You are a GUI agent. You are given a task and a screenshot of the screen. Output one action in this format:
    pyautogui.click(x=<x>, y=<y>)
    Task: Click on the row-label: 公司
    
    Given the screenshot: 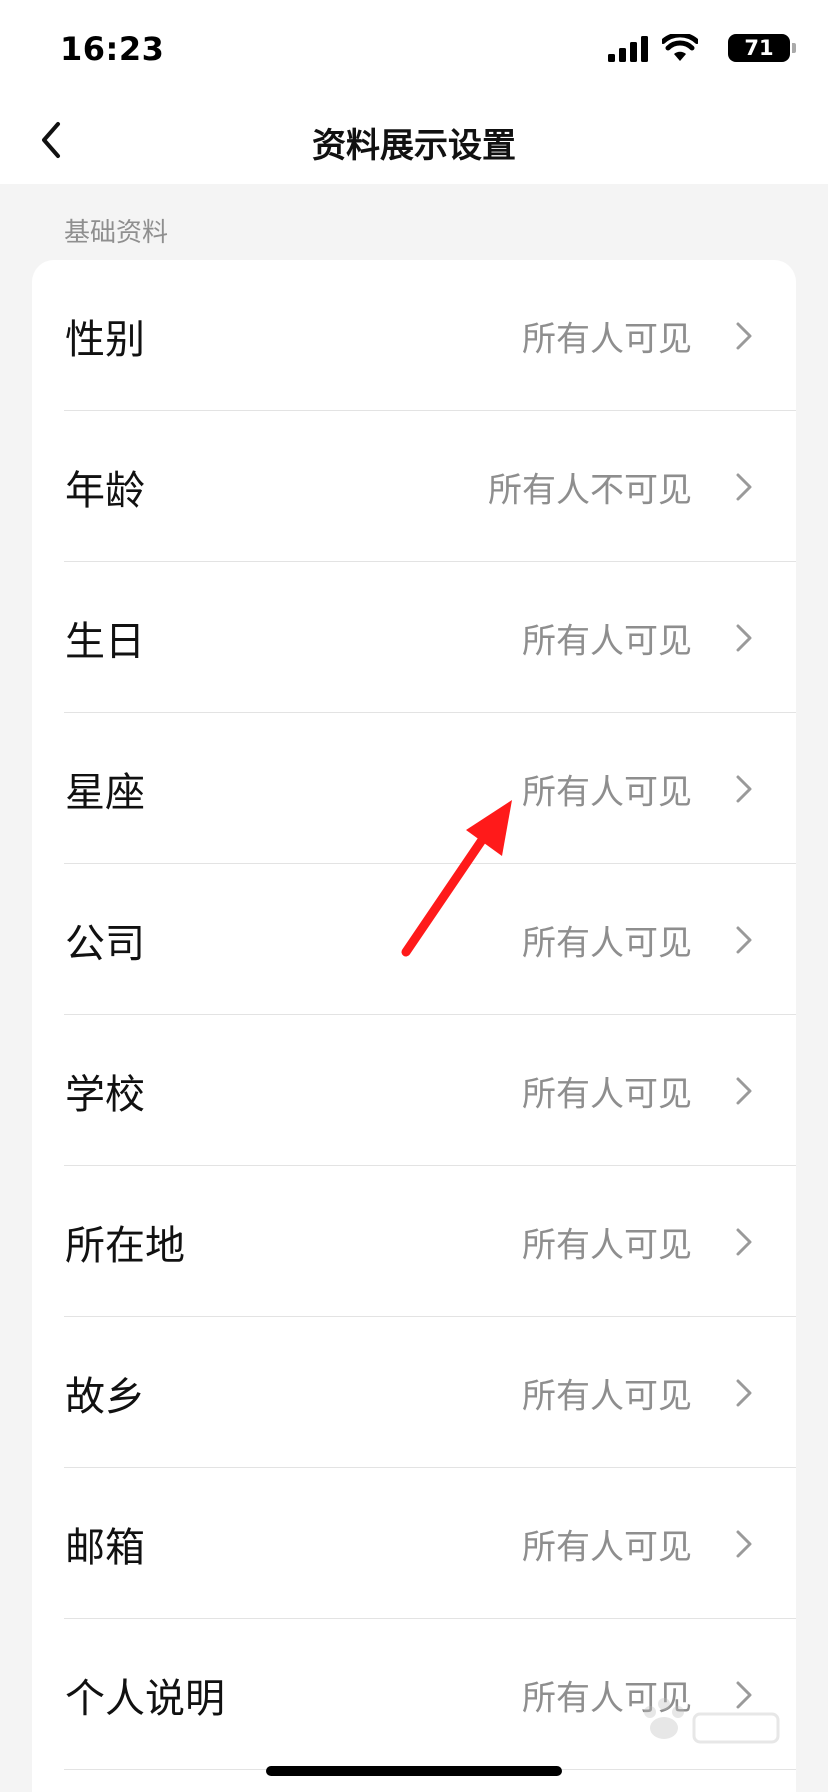 What is the action you would take?
    pyautogui.click(x=105, y=943)
    